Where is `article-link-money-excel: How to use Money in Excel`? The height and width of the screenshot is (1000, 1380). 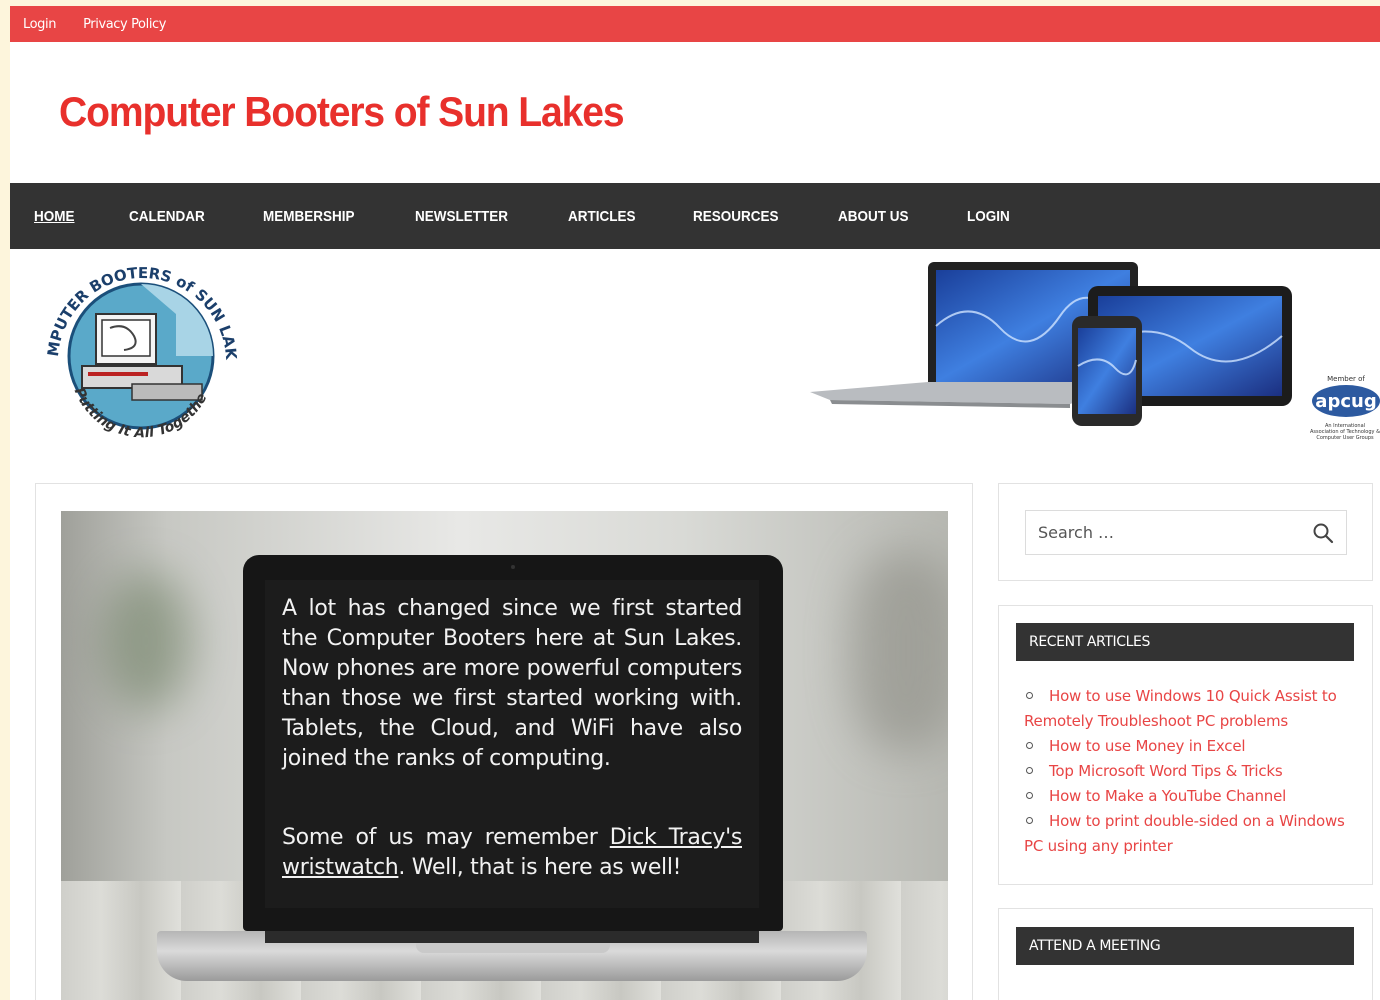 article-link-money-excel: How to use Money in Excel is located at coordinates (1147, 746).